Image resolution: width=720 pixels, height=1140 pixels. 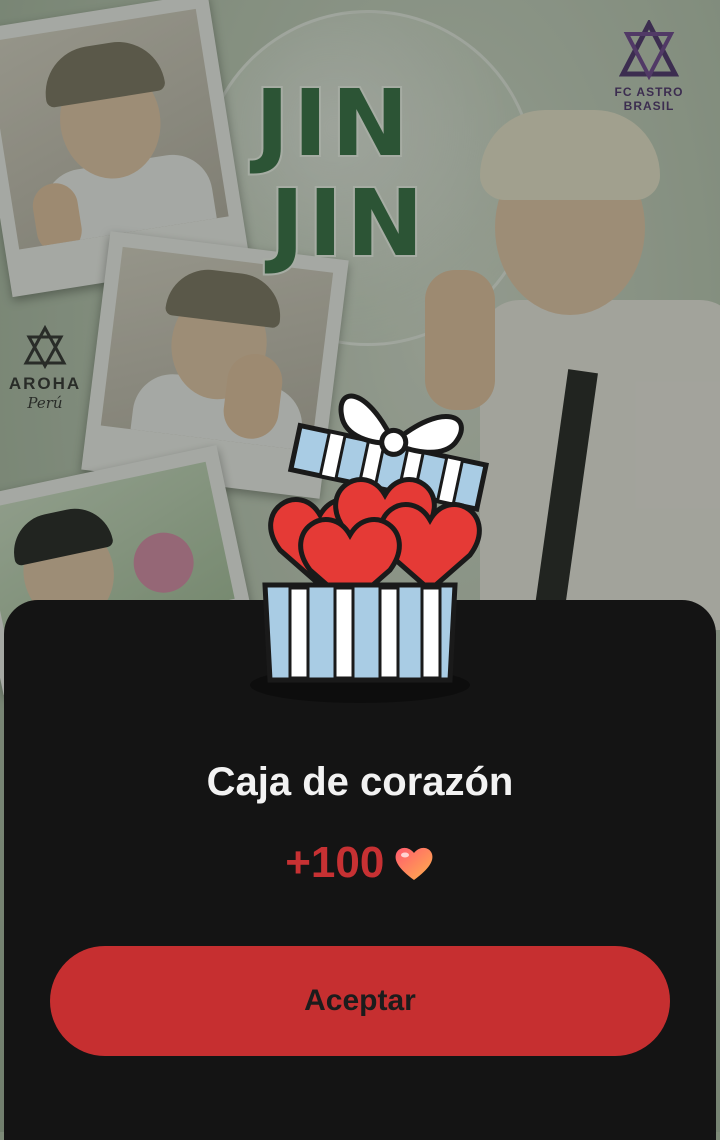 I want to click on reward-amount-row: +100, so click(x=360, y=863).